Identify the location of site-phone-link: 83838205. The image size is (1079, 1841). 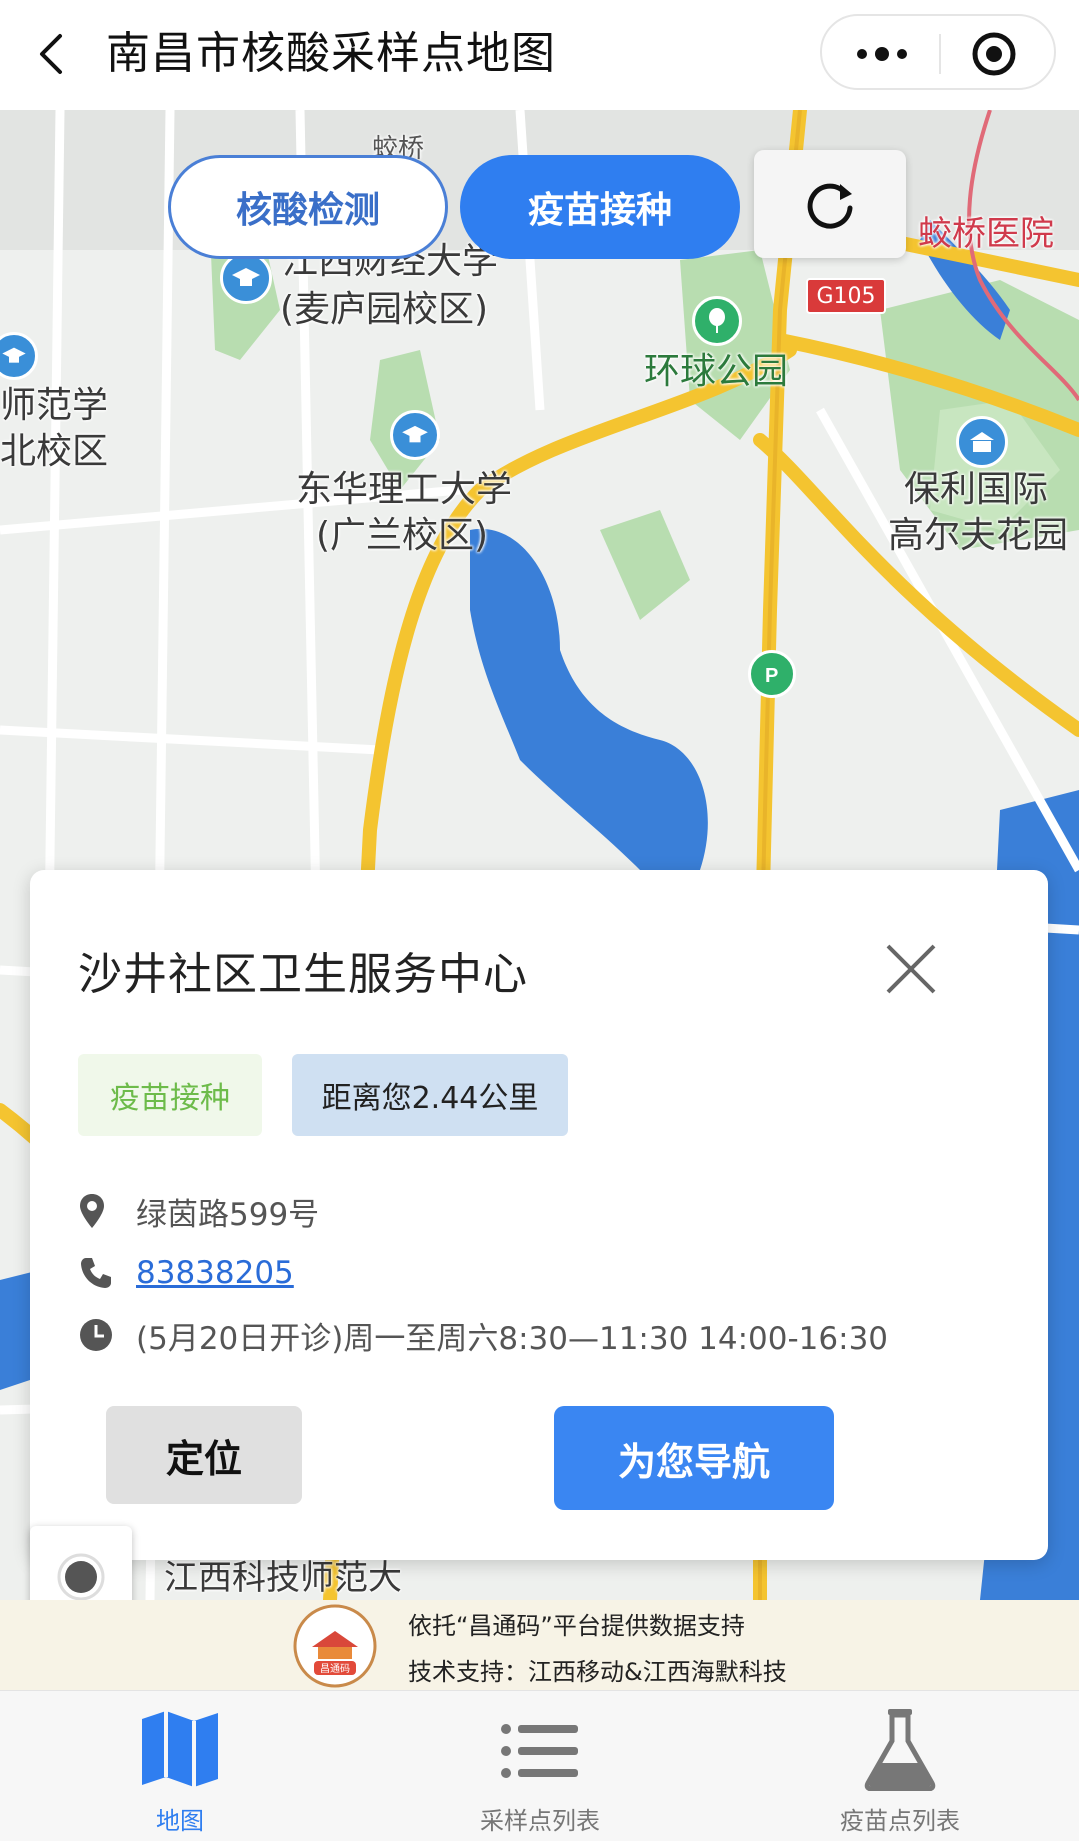
(215, 1273).